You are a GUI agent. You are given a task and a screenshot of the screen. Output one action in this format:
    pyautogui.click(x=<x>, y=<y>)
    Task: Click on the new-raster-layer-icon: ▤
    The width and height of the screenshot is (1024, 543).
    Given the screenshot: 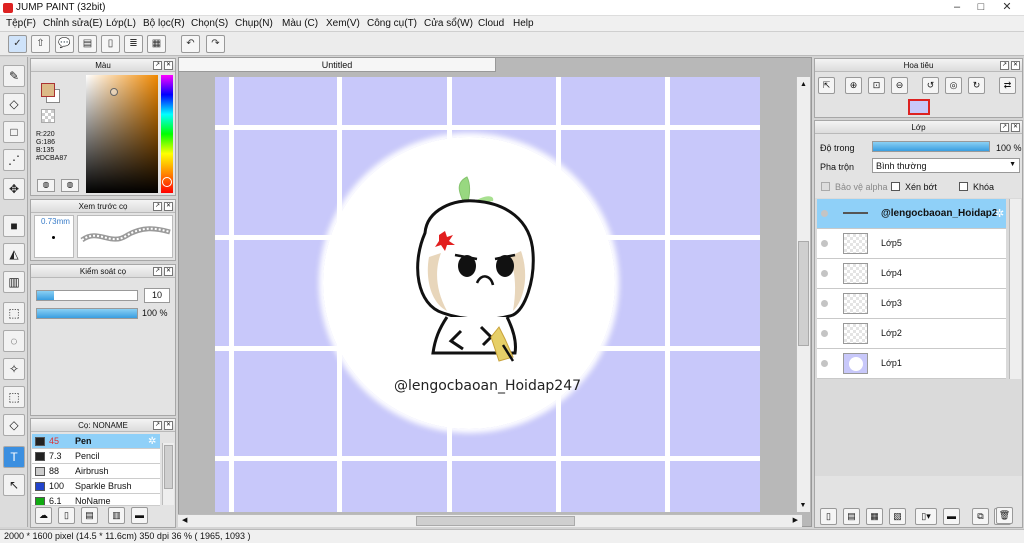 What is the action you would take?
    pyautogui.click(x=851, y=516)
    